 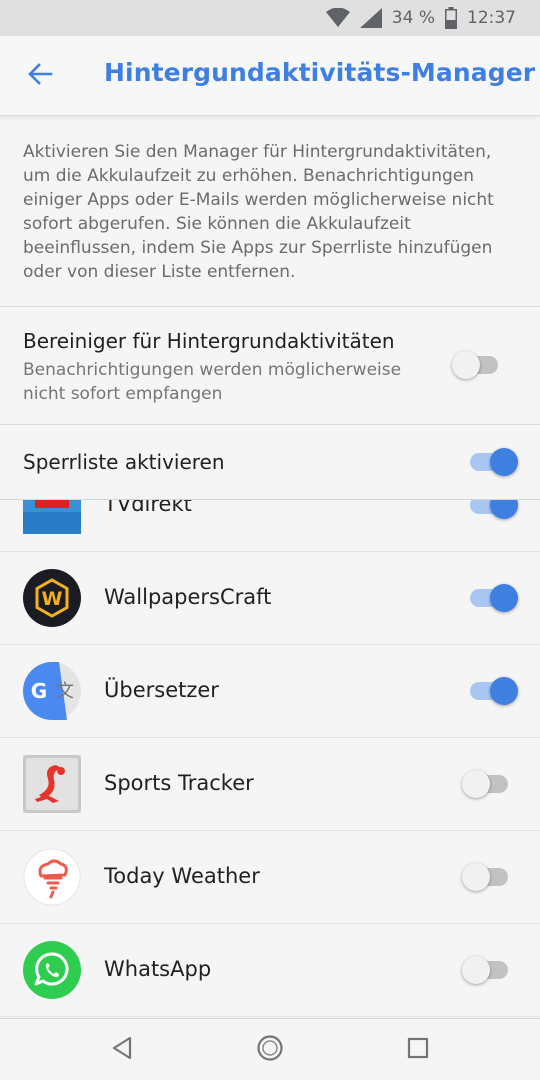 I want to click on arrow-back-icon, so click(x=40, y=76).